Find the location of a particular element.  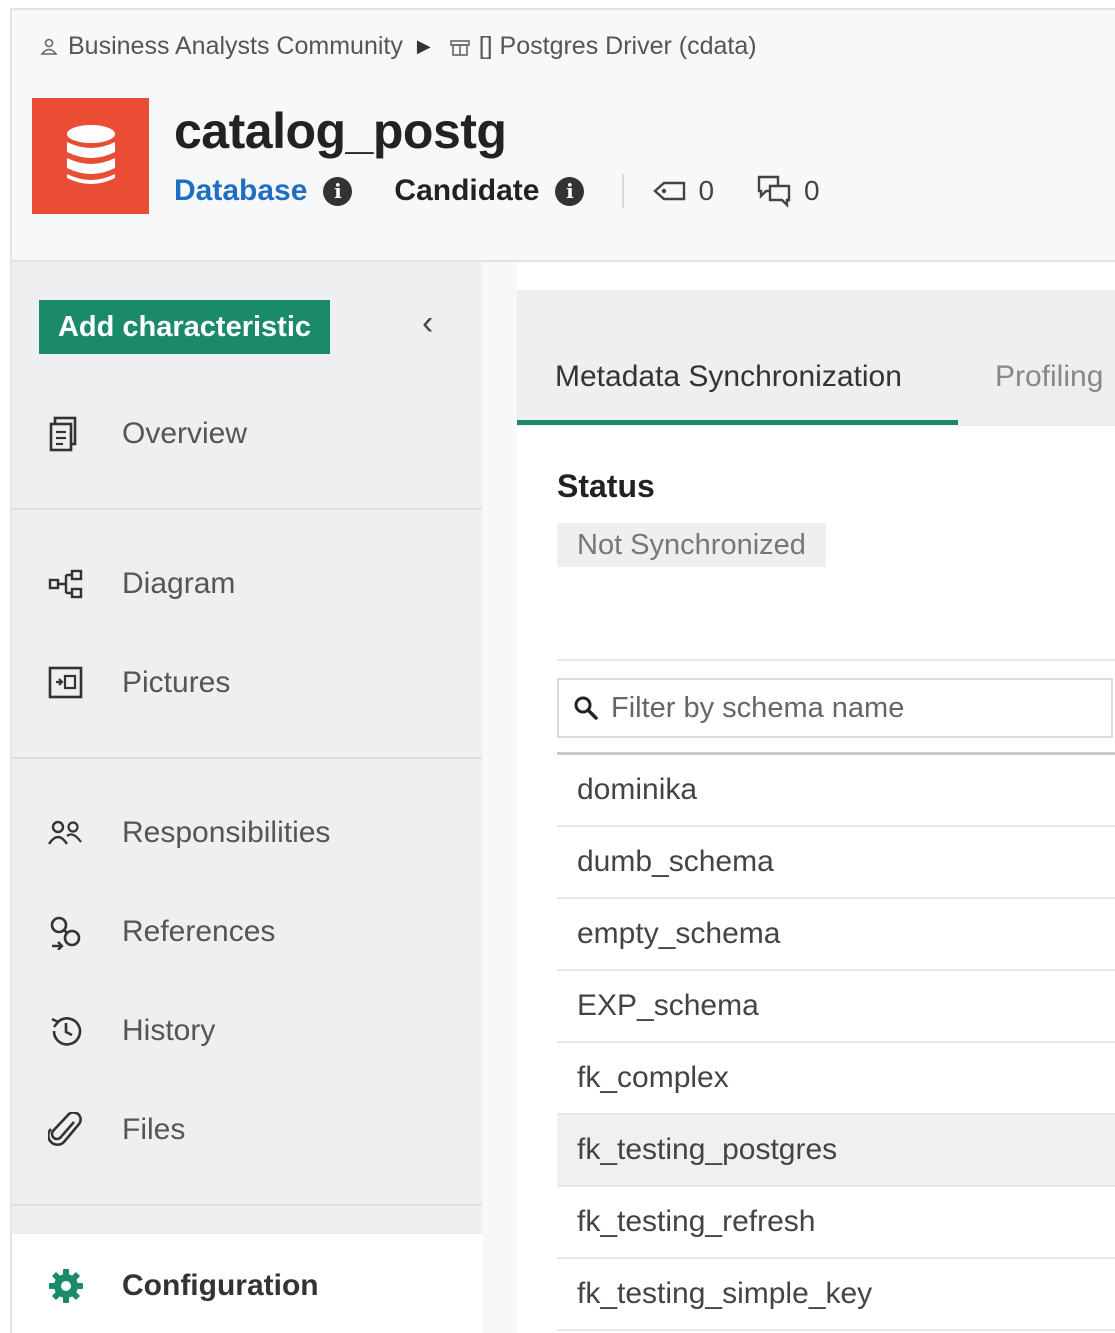

tags-counter: 0 is located at coordinates (683, 191).